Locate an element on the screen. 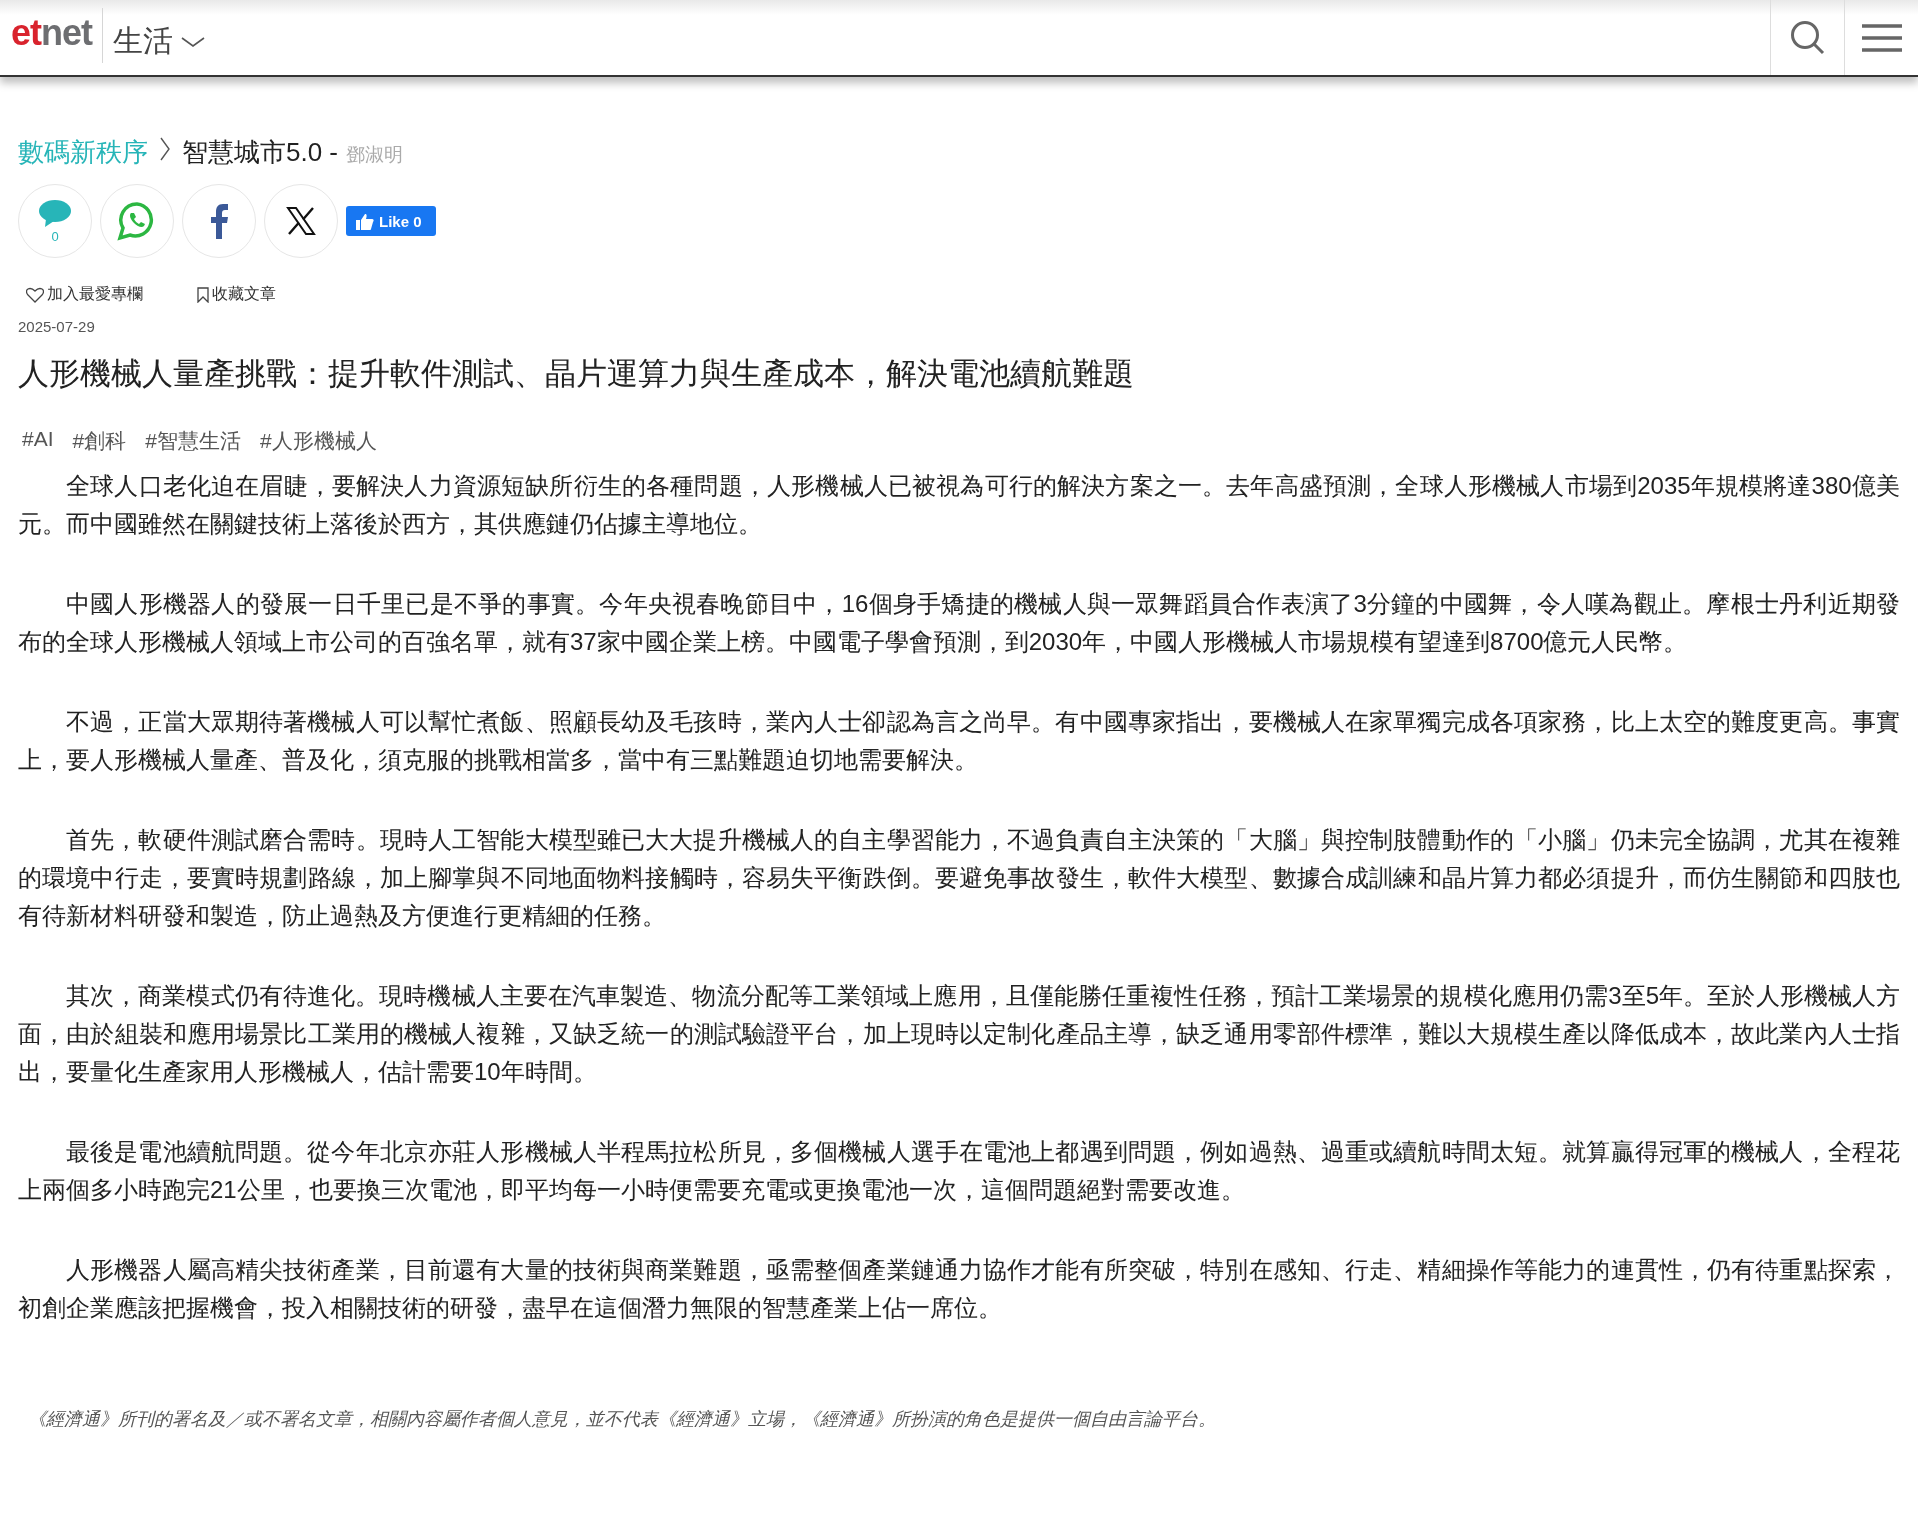  comment-icon is located at coordinates (55, 214).